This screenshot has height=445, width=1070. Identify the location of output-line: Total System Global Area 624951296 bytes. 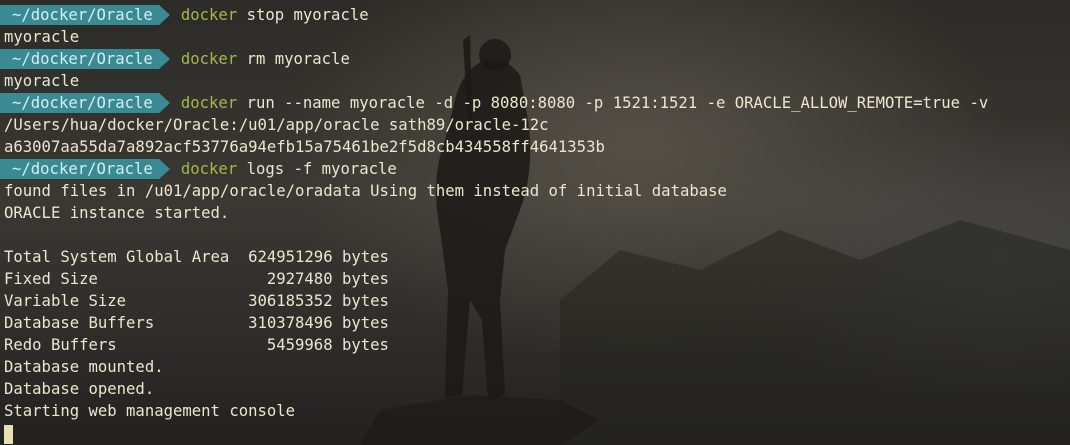
(196, 257).